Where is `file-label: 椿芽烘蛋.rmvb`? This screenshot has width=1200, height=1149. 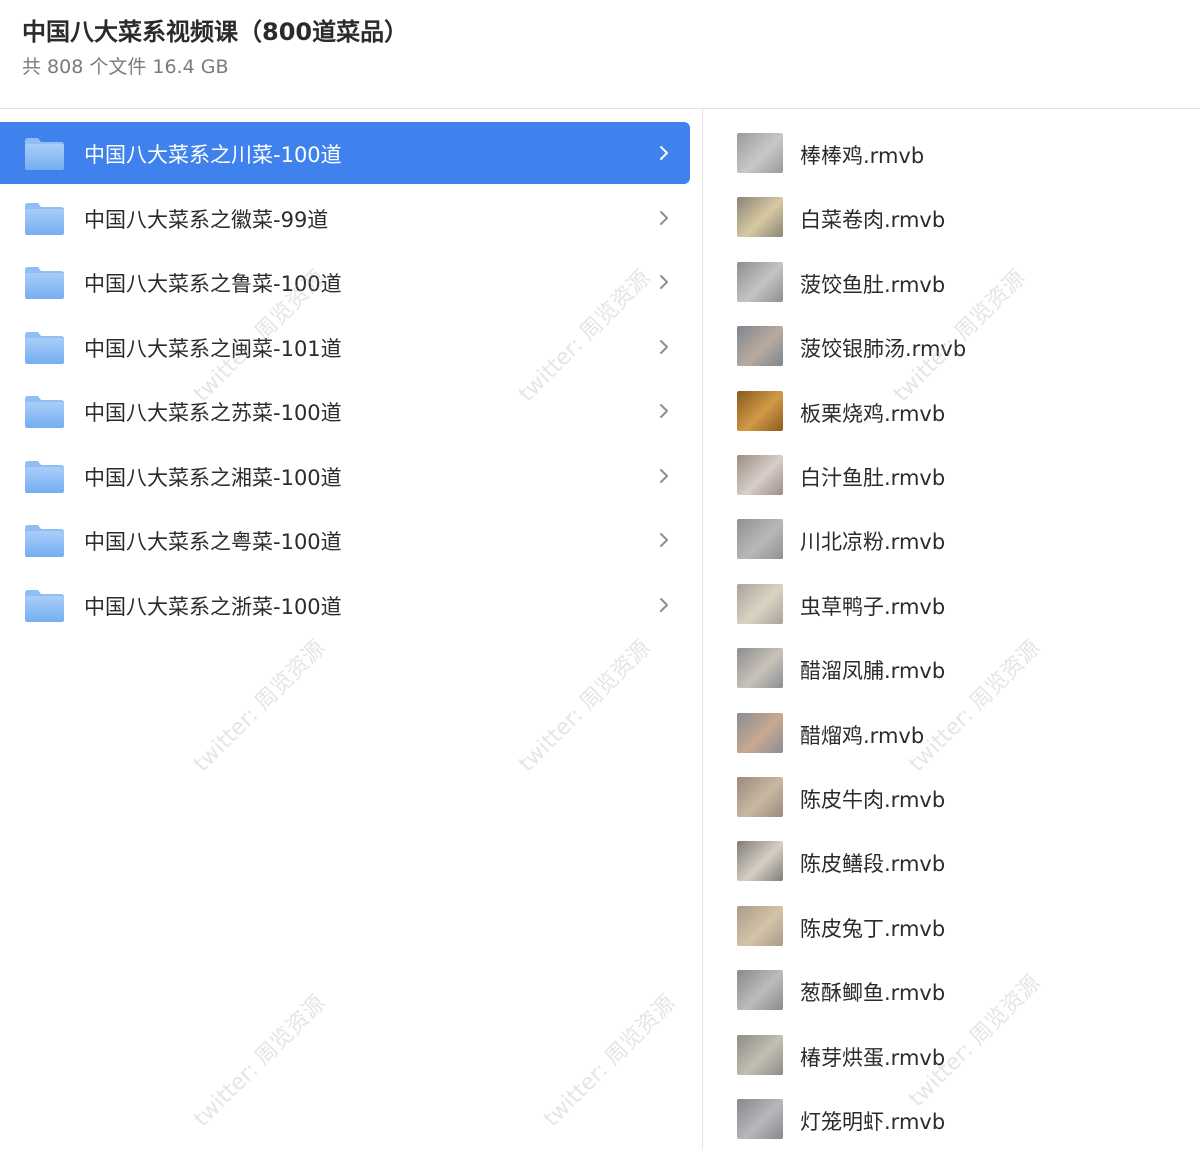
file-label: 椿芽烘蛋.rmvb is located at coordinates (873, 1057).